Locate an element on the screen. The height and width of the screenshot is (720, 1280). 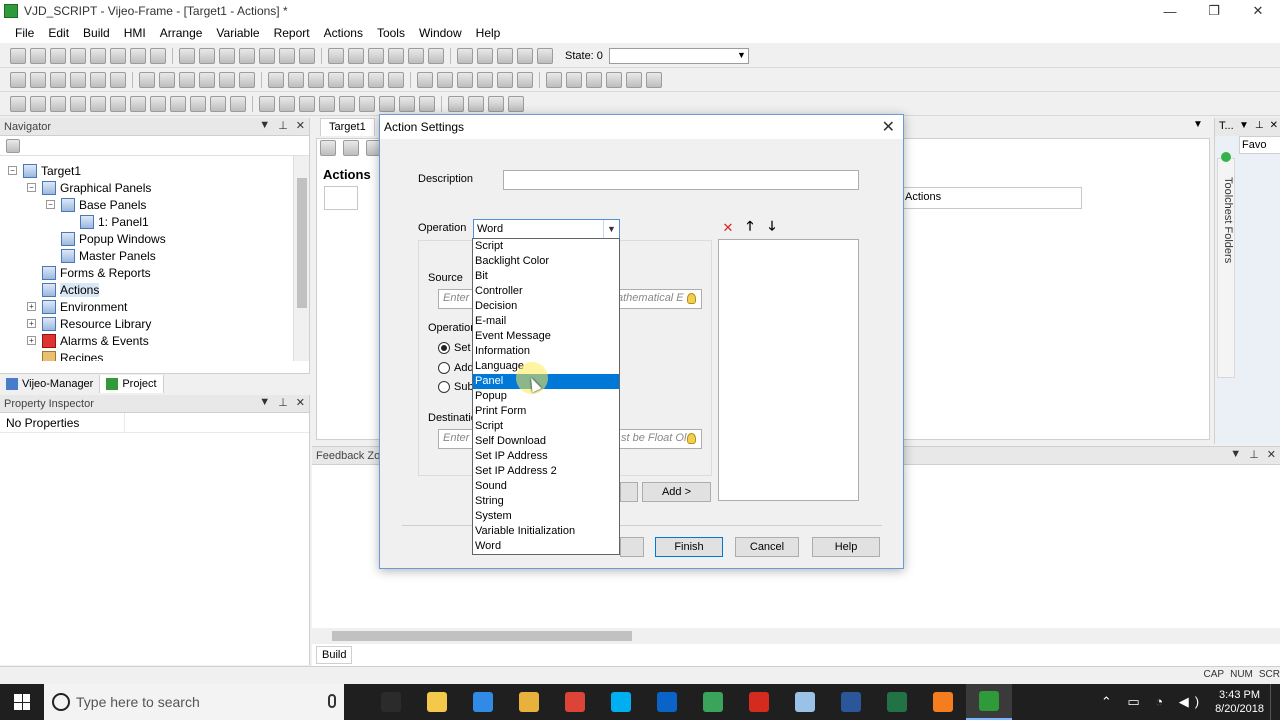
spacing-icon is located at coordinates (485, 79).